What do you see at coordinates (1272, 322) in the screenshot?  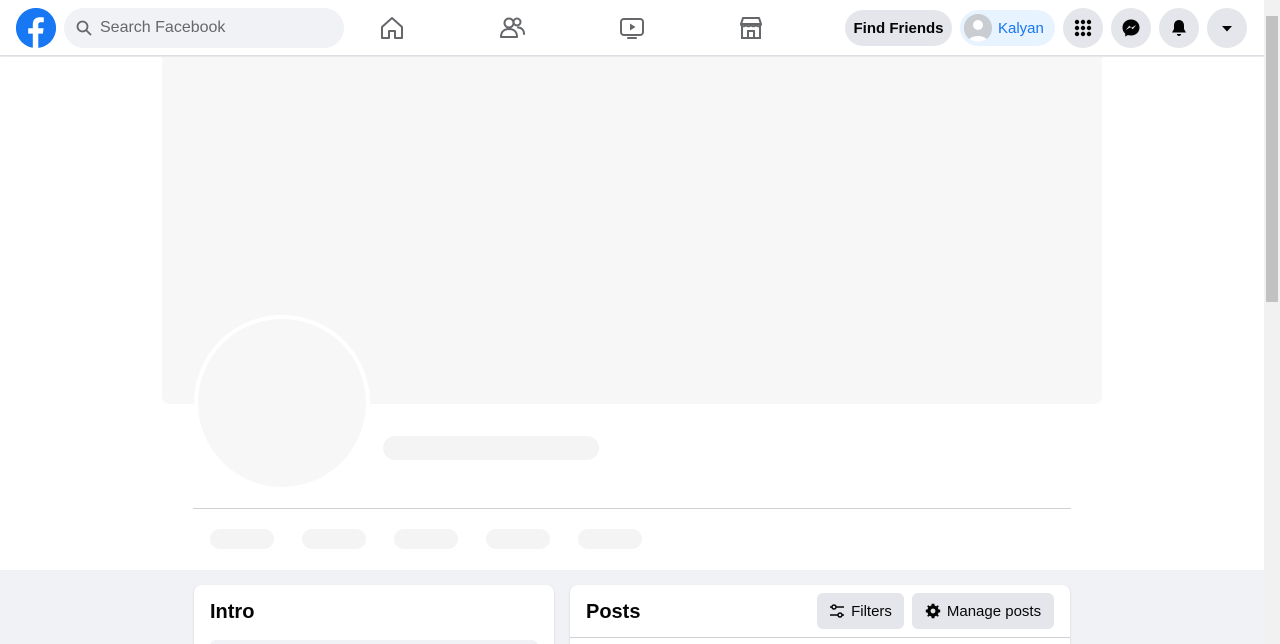 I see `page-scrollbar` at bounding box center [1272, 322].